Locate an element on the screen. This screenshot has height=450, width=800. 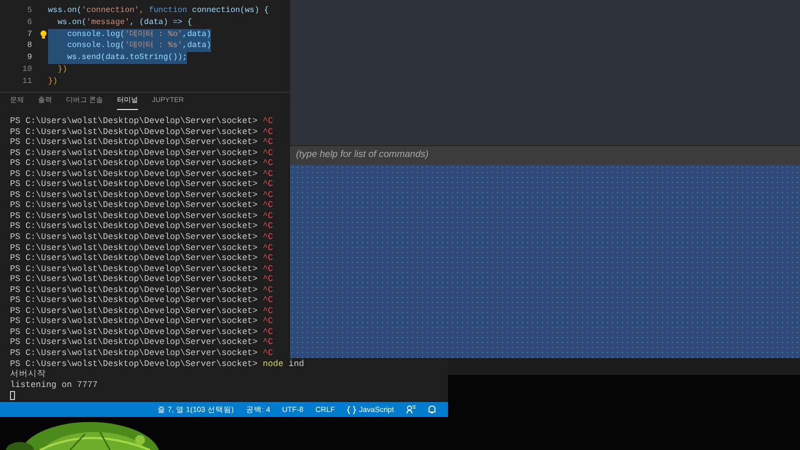
command-input: (type help for list of commands) is located at coordinates (545, 155).